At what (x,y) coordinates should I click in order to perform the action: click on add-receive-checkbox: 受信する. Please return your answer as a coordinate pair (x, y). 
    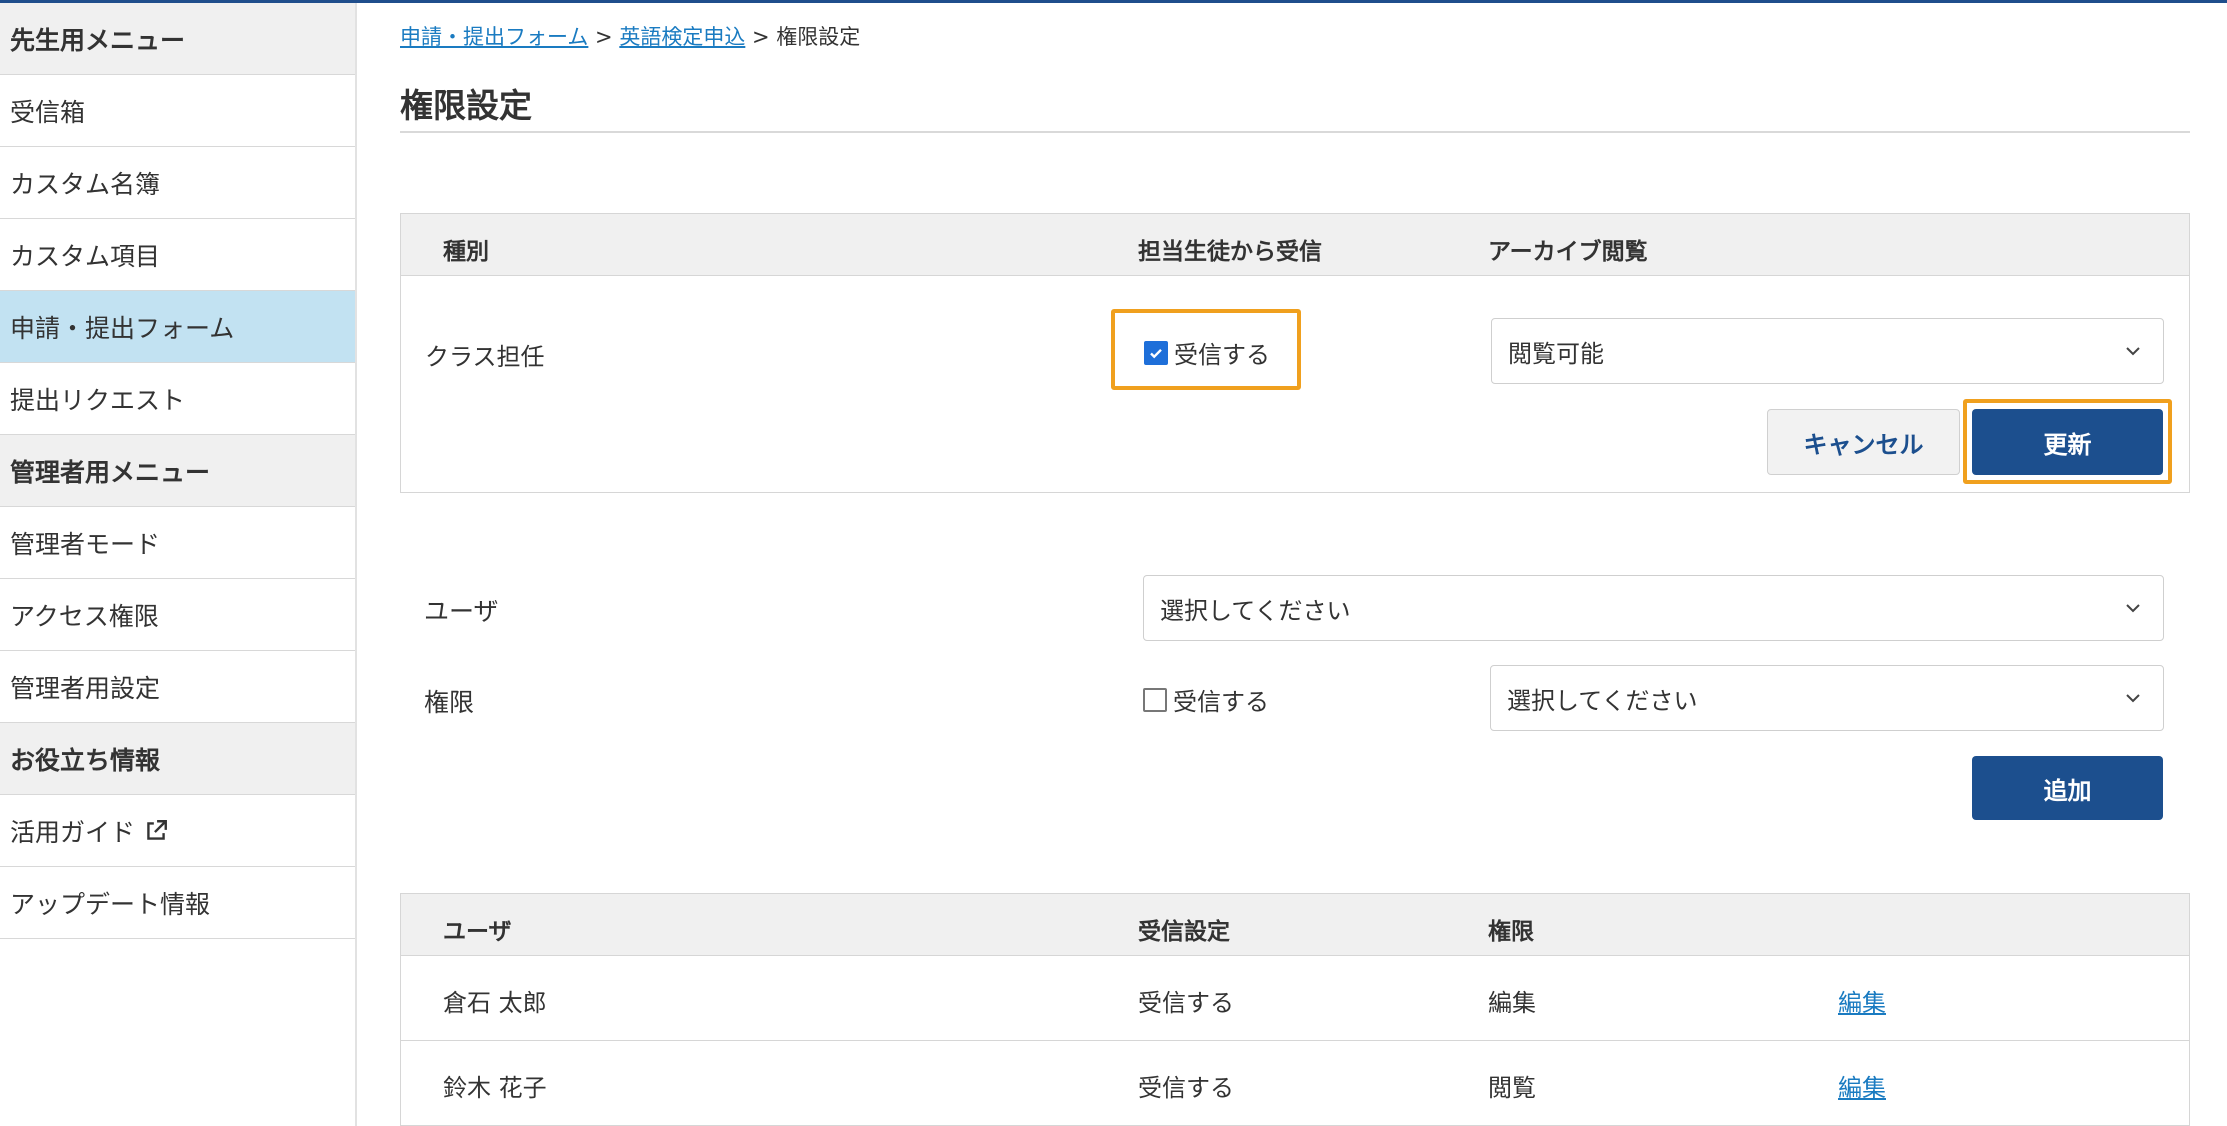
    Looking at the image, I should click on (1206, 699).